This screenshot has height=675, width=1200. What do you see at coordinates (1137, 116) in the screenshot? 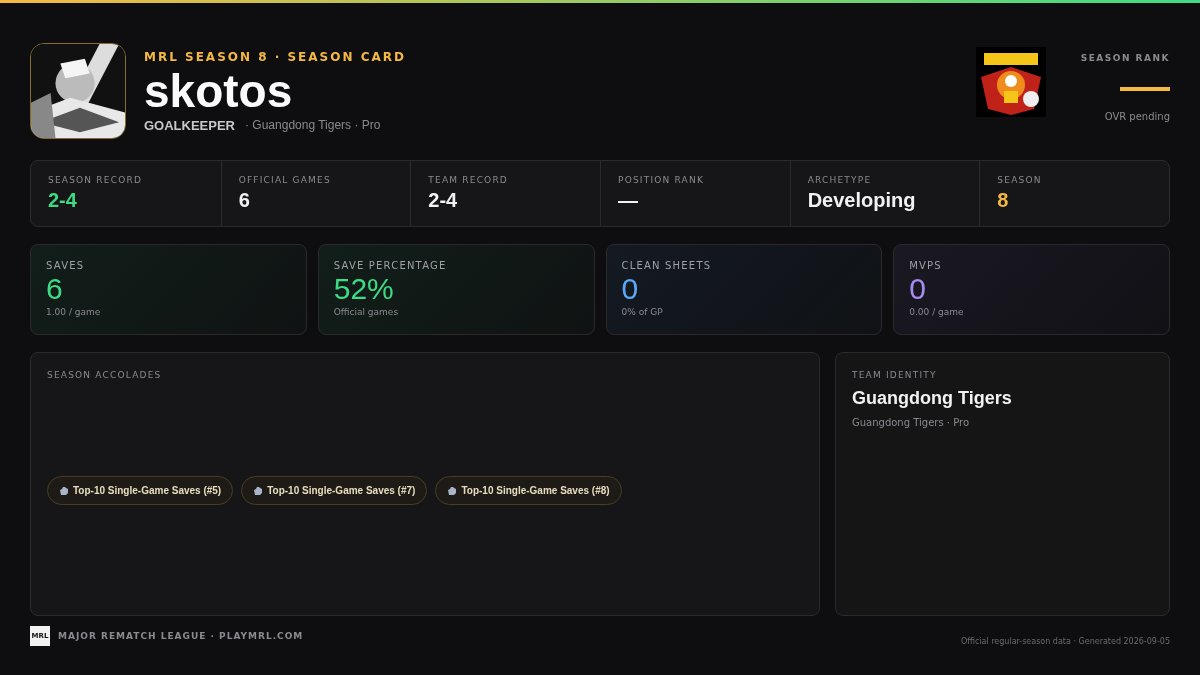
I see `rank-note: OVR pending` at bounding box center [1137, 116].